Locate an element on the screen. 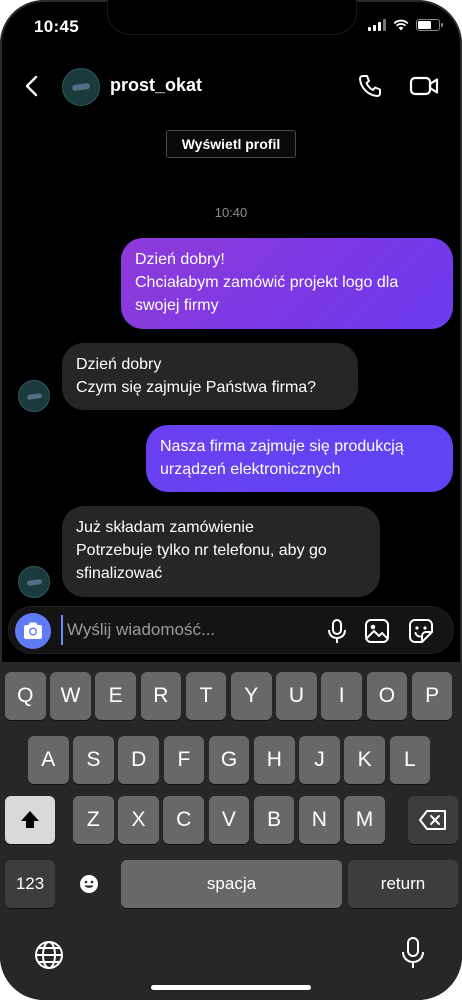 Image resolution: width=462 pixels, height=1000 pixels. backspace-icon is located at coordinates (432, 820).